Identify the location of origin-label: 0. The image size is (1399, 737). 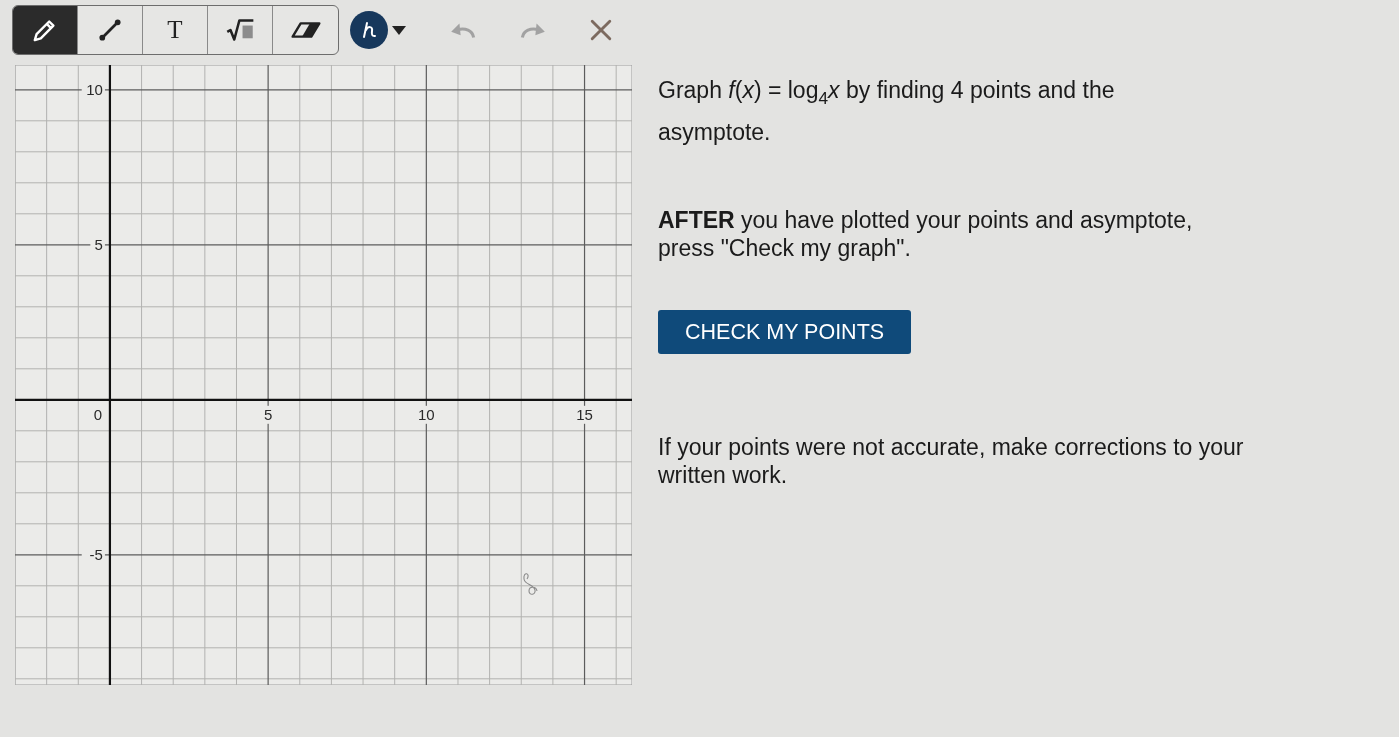
(98, 414).